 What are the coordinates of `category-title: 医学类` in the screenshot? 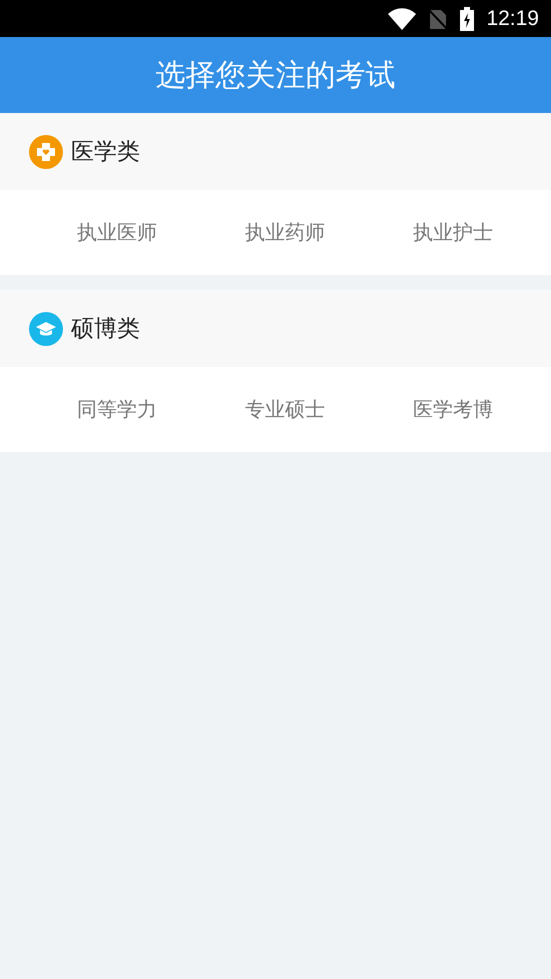 It's located at (105, 152).